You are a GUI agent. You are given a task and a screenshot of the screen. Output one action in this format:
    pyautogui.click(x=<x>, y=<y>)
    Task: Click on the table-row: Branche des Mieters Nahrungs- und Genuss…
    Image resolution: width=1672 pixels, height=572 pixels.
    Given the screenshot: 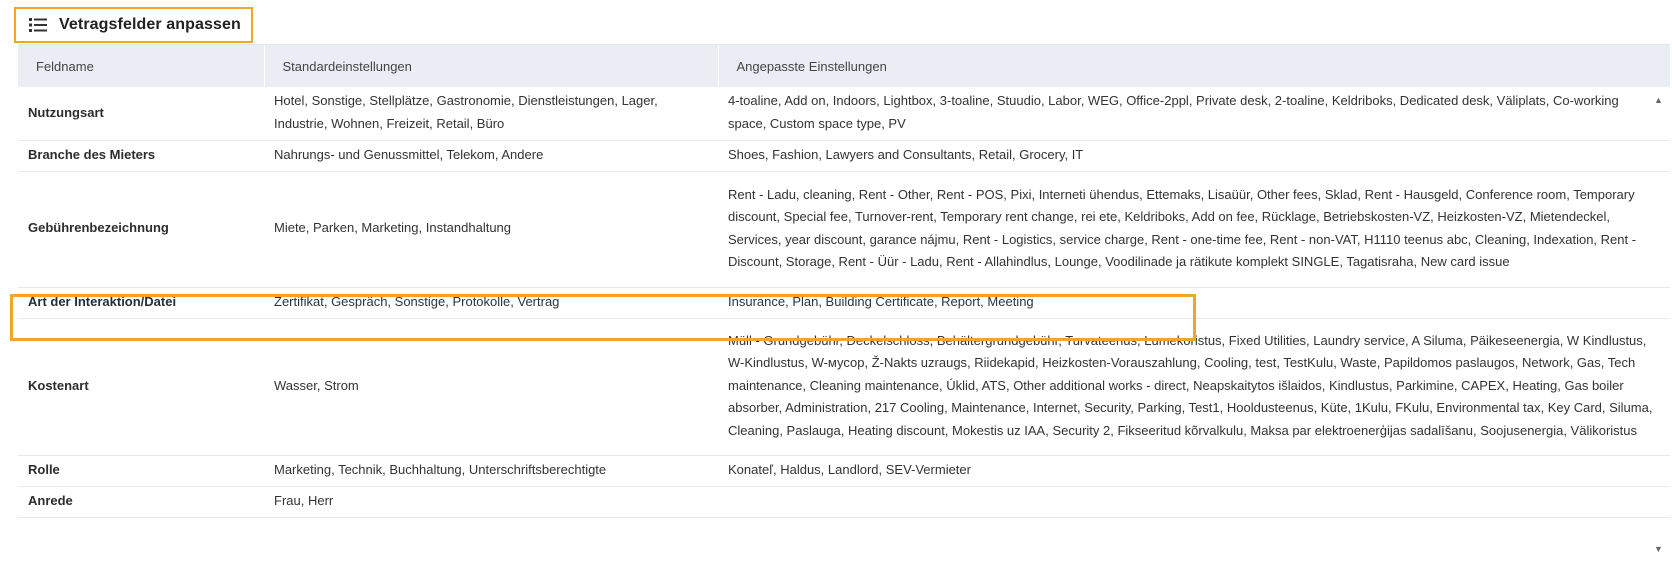 What is the action you would take?
    pyautogui.click(x=844, y=156)
    